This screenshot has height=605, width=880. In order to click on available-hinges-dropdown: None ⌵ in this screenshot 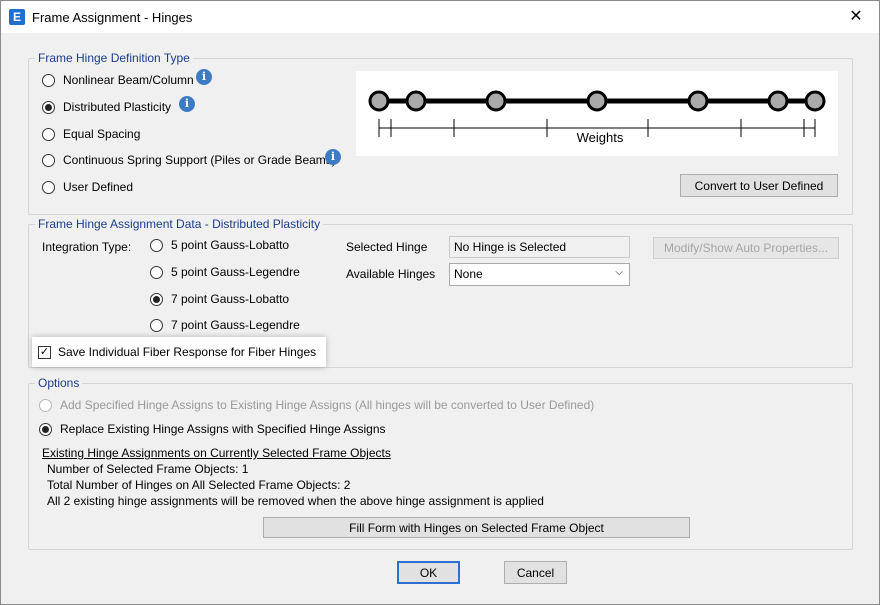, I will do `click(539, 274)`.